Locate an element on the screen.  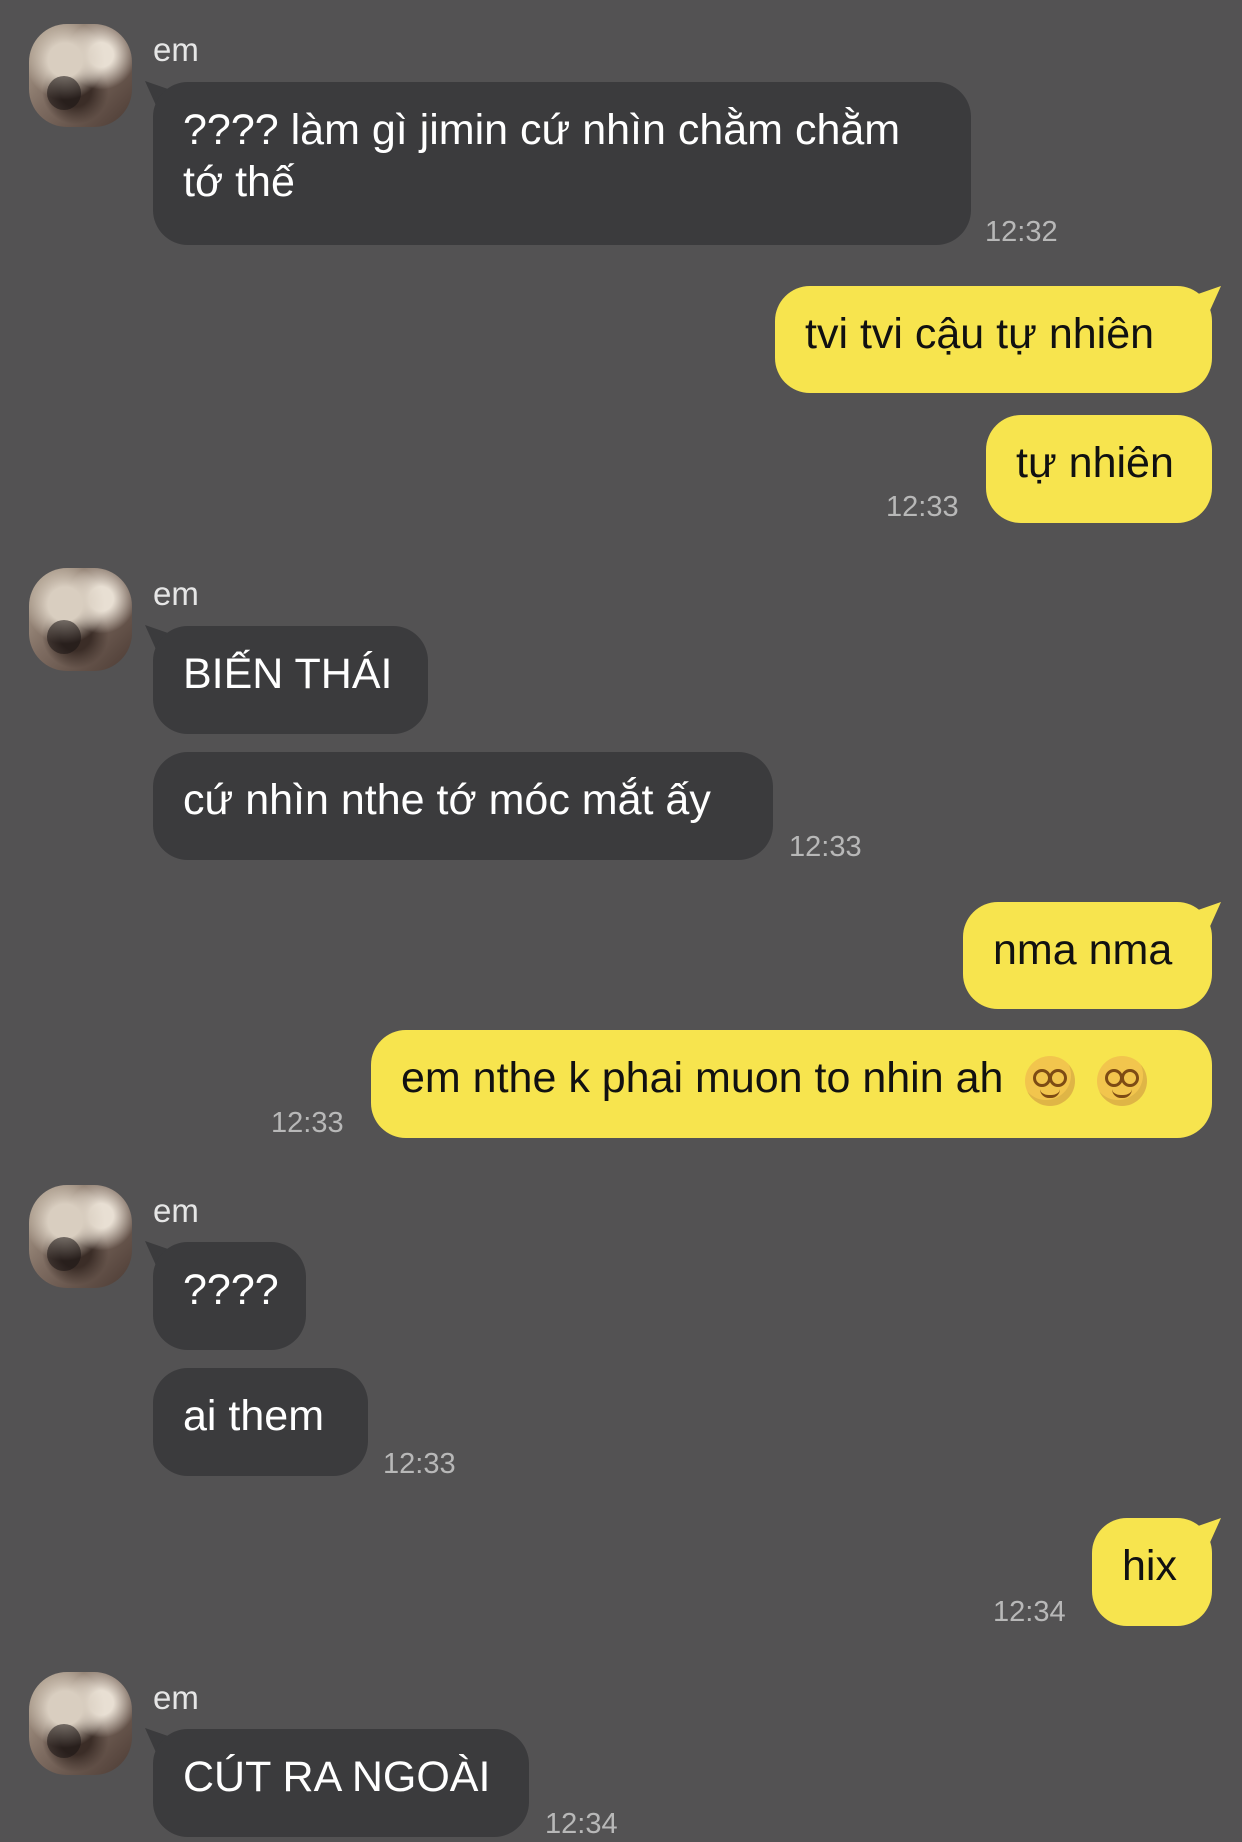
message-text: em nthe k phai muon to nhin ah is located at coordinates (702, 1078).